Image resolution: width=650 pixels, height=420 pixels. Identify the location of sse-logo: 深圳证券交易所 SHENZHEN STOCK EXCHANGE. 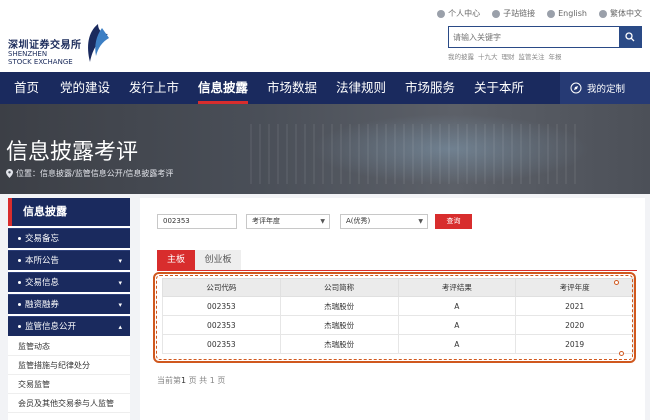
(63, 45).